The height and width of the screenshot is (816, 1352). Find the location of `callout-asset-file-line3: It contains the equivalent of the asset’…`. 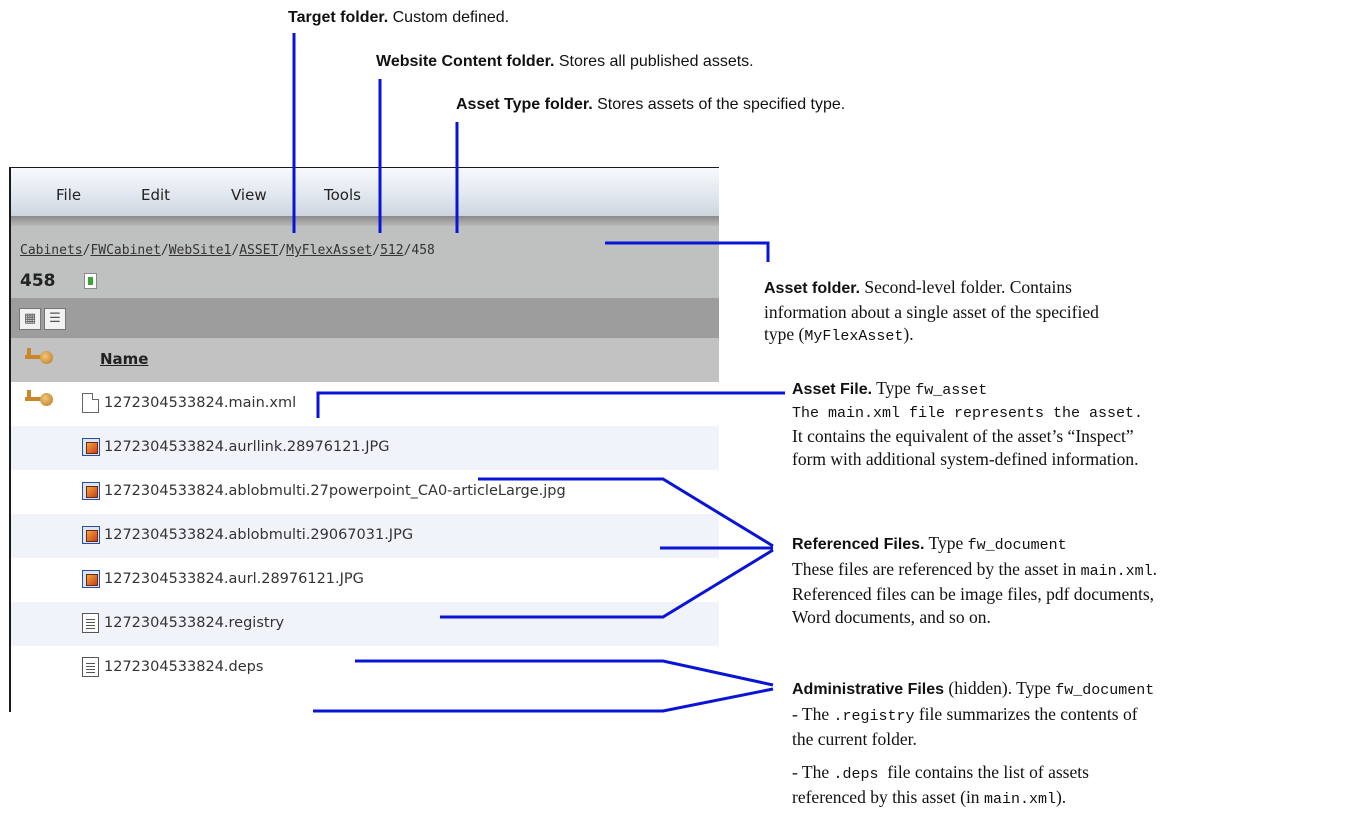

callout-asset-file-line3: It contains the equivalent of the asset’… is located at coordinates (963, 436).